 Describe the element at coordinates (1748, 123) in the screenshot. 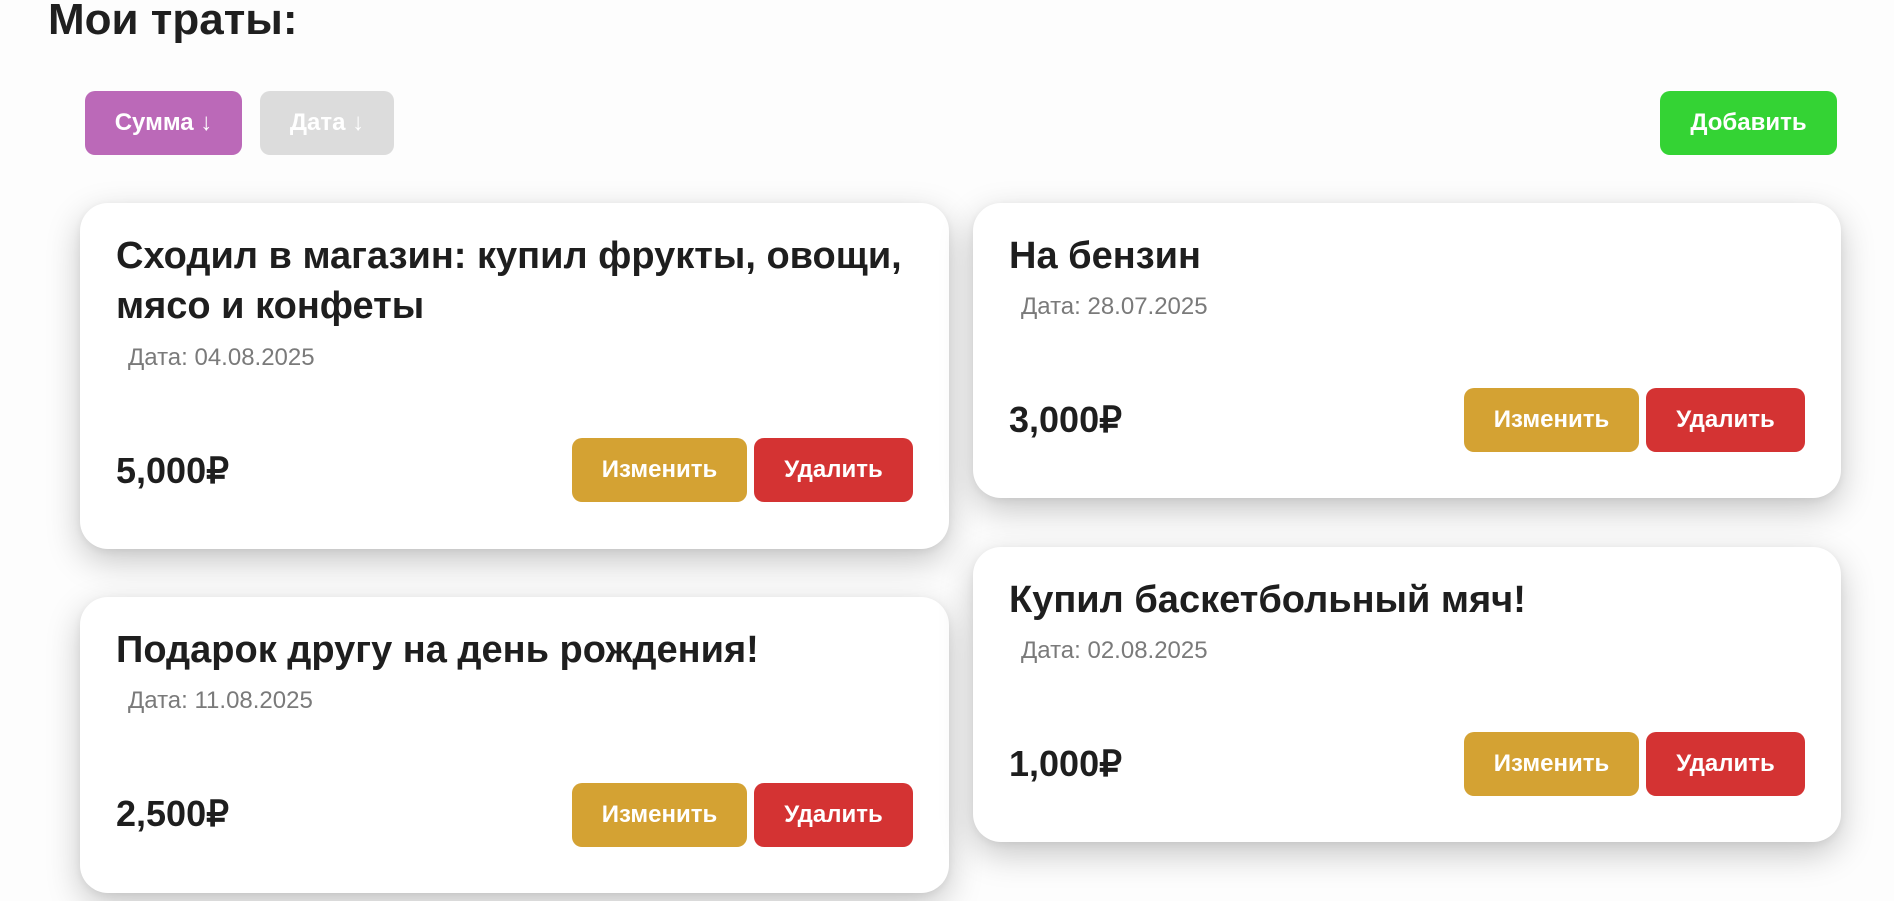

I see `add-expense-button: Добавить` at that location.